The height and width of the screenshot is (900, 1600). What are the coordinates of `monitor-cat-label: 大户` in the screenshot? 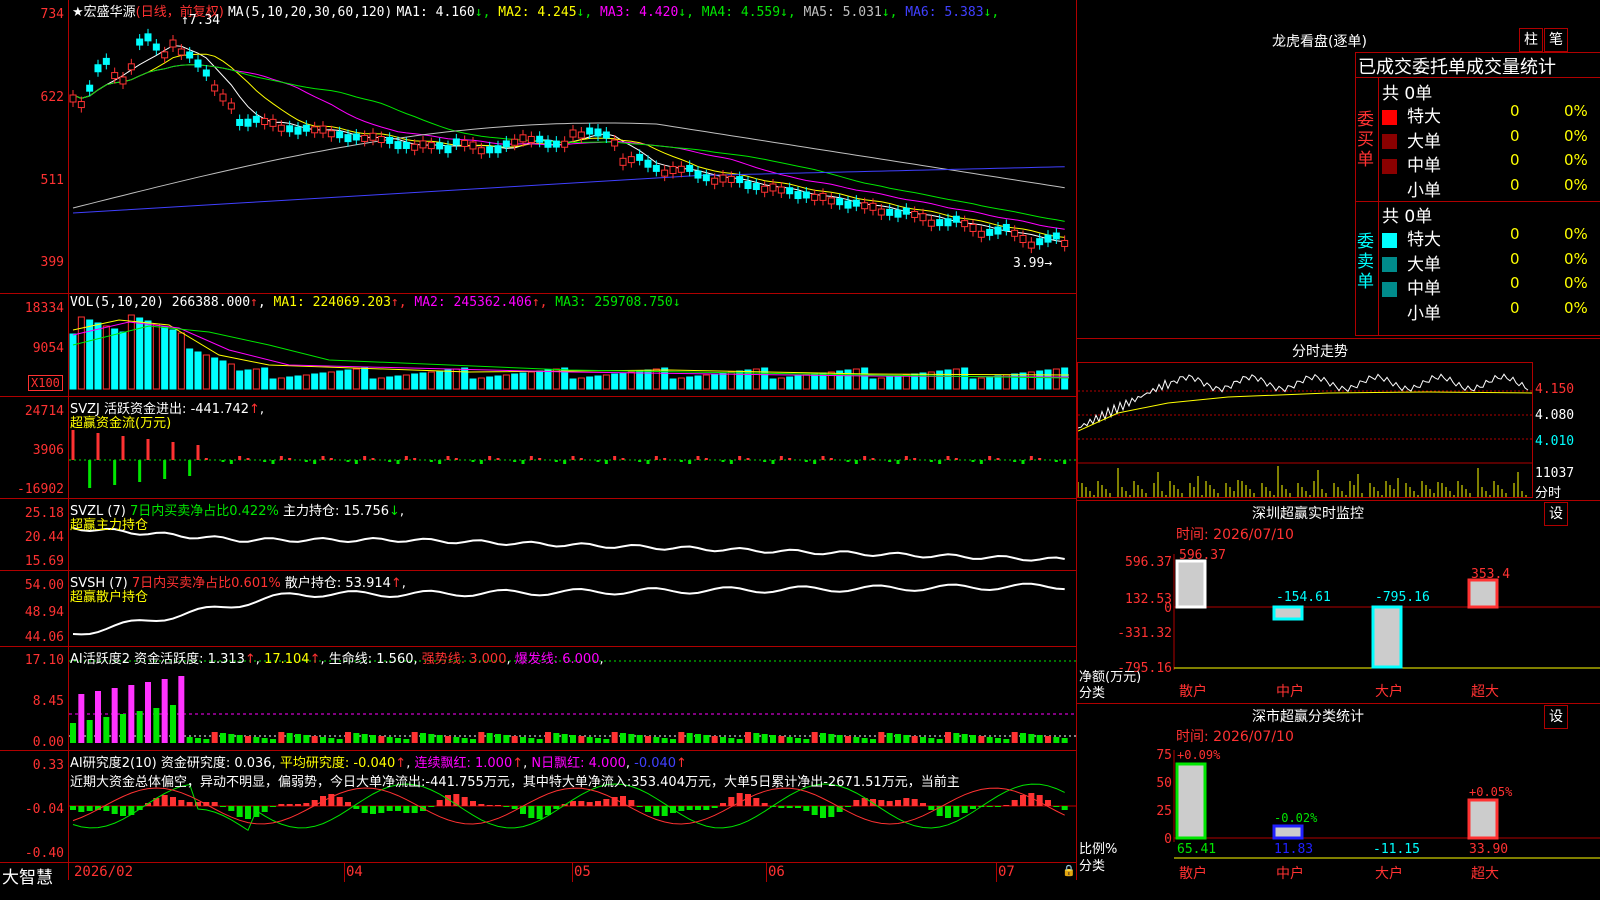 It's located at (1389, 691).